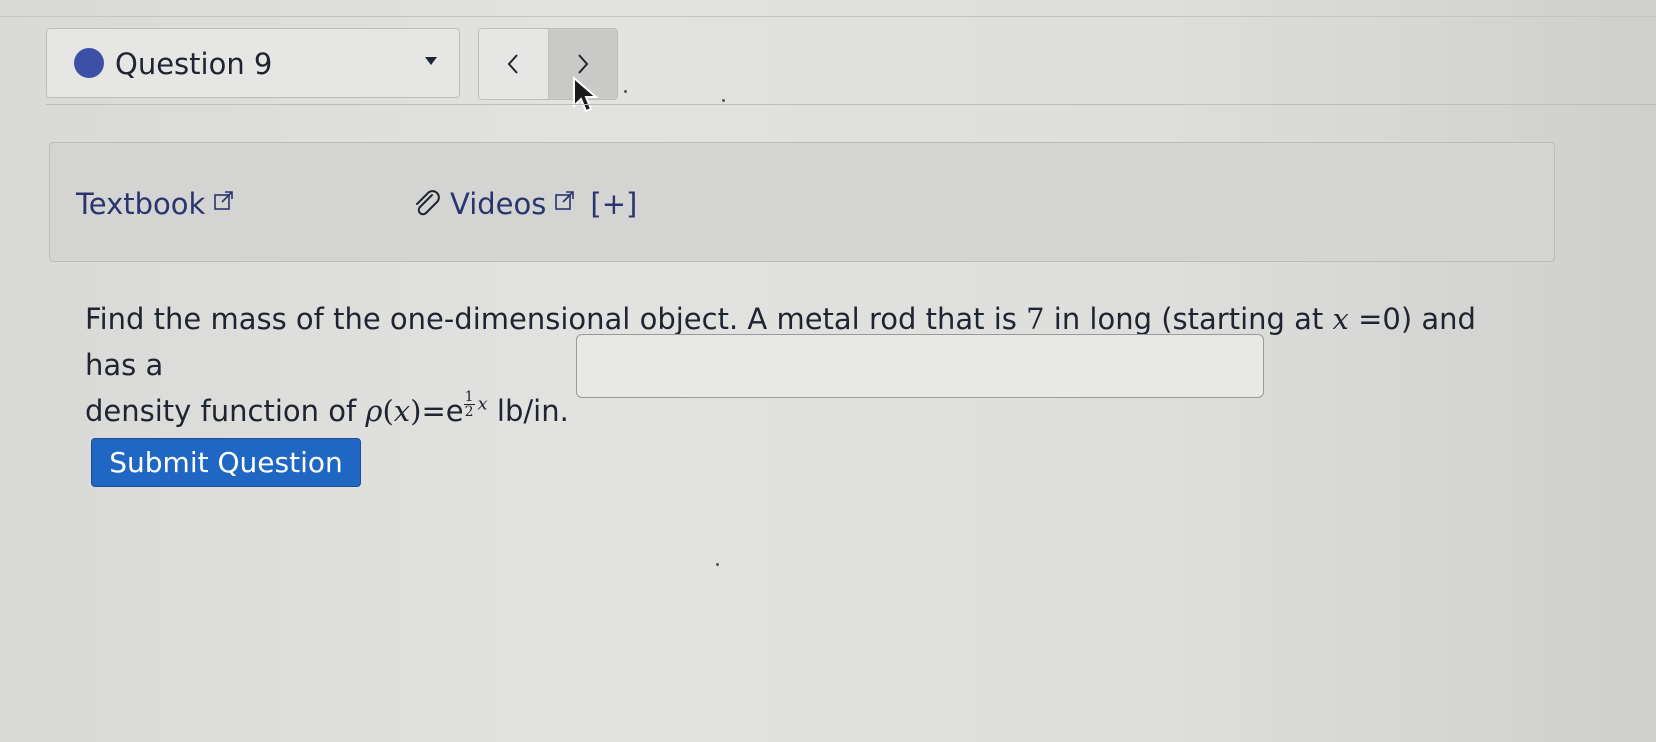 Image resolution: width=1656 pixels, height=742 pixels. What do you see at coordinates (388, 411) in the screenshot?
I see `paren-open: (` at bounding box center [388, 411].